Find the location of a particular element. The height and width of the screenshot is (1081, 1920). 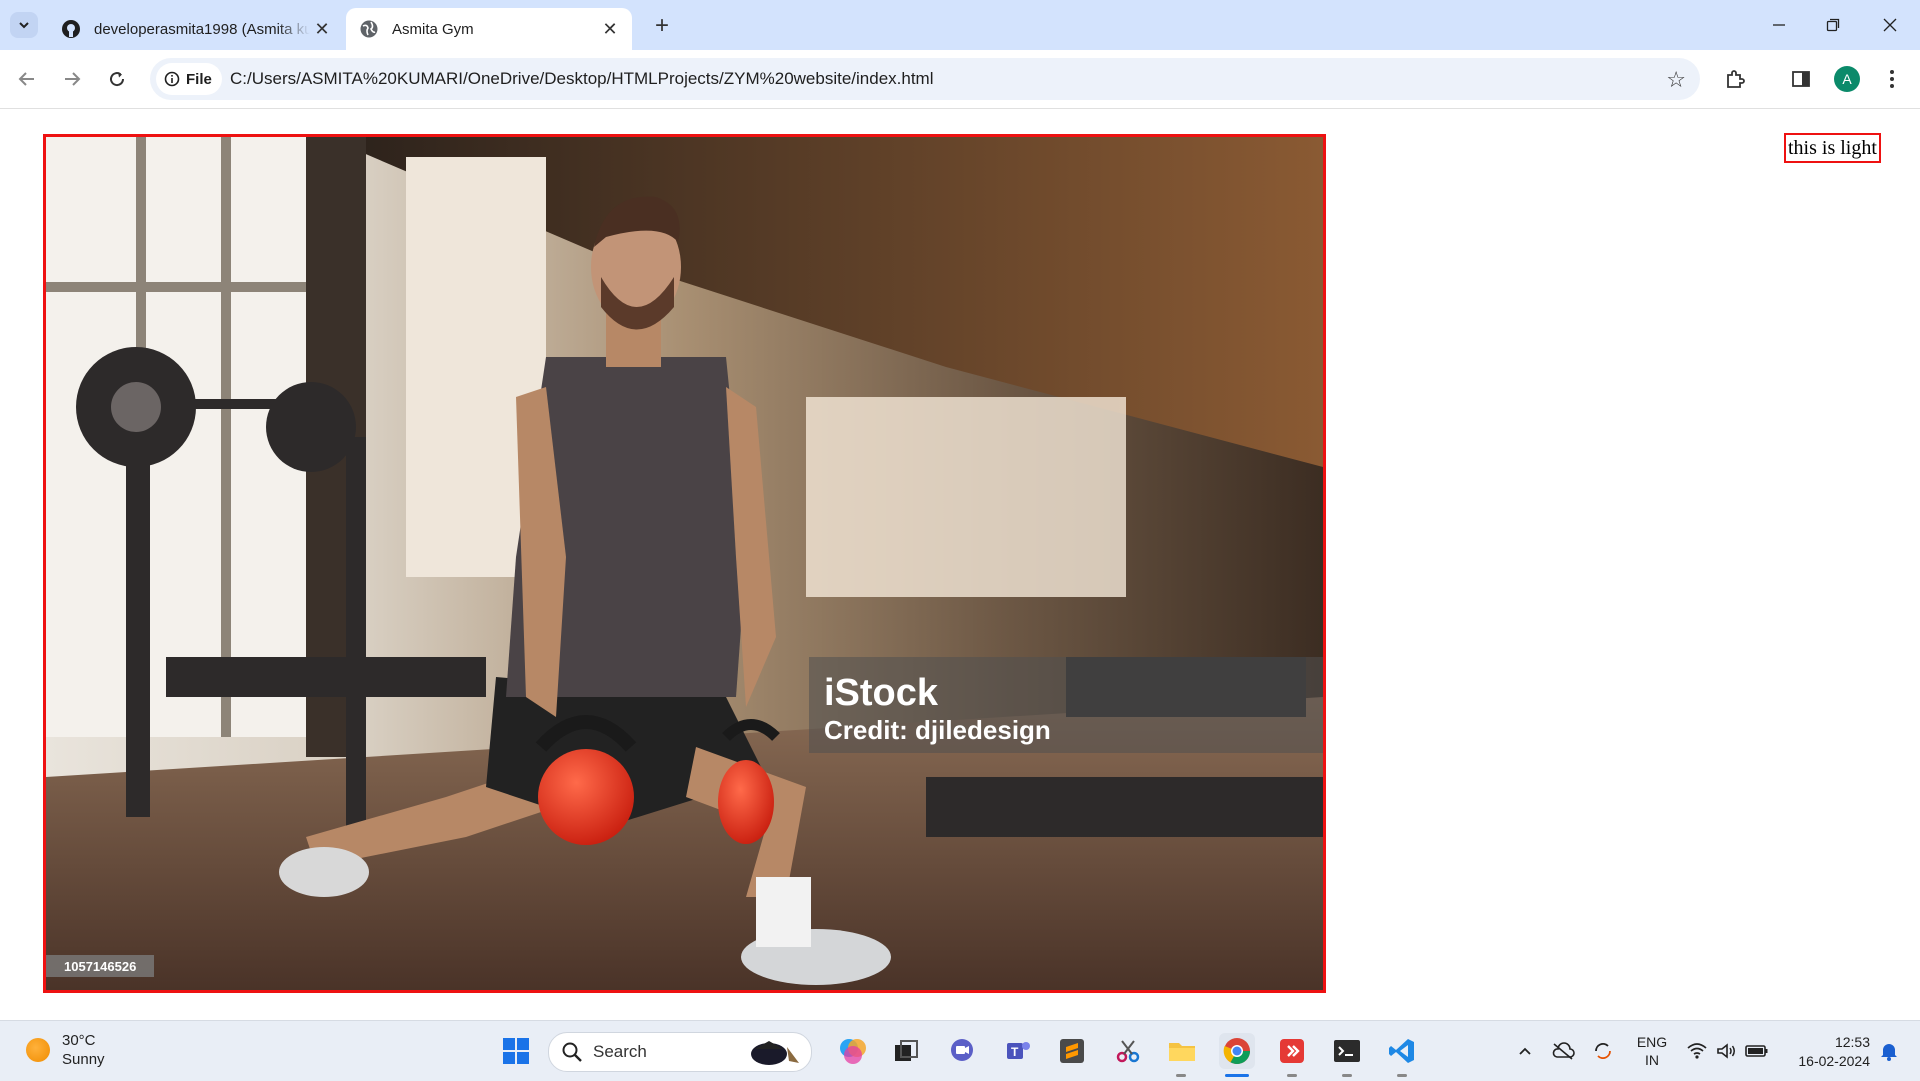

copilot-app is located at coordinates (853, 1051).